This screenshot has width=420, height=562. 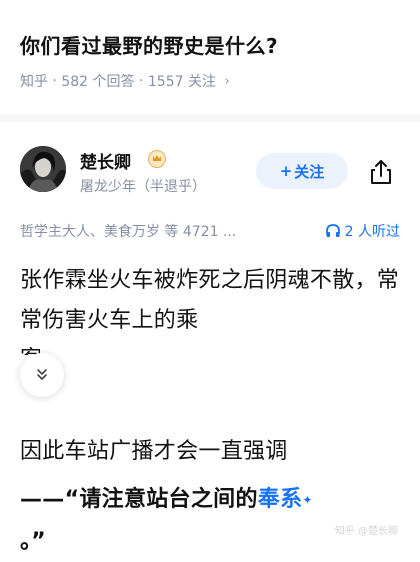 I want to click on section-divider, so click(x=210, y=118).